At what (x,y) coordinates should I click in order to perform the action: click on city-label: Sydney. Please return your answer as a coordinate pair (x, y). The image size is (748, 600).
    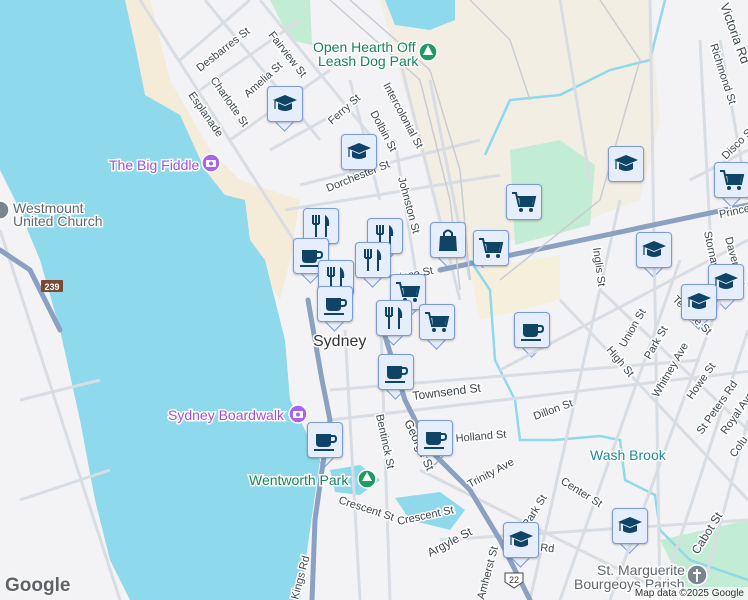
    Looking at the image, I should click on (339, 341).